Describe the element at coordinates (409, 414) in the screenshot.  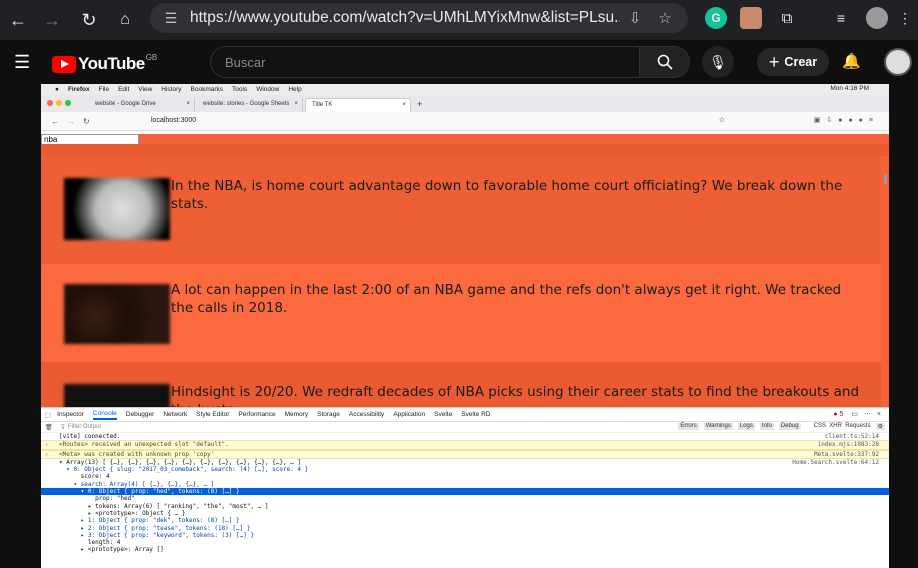
I see `tab-application: Application` at that location.